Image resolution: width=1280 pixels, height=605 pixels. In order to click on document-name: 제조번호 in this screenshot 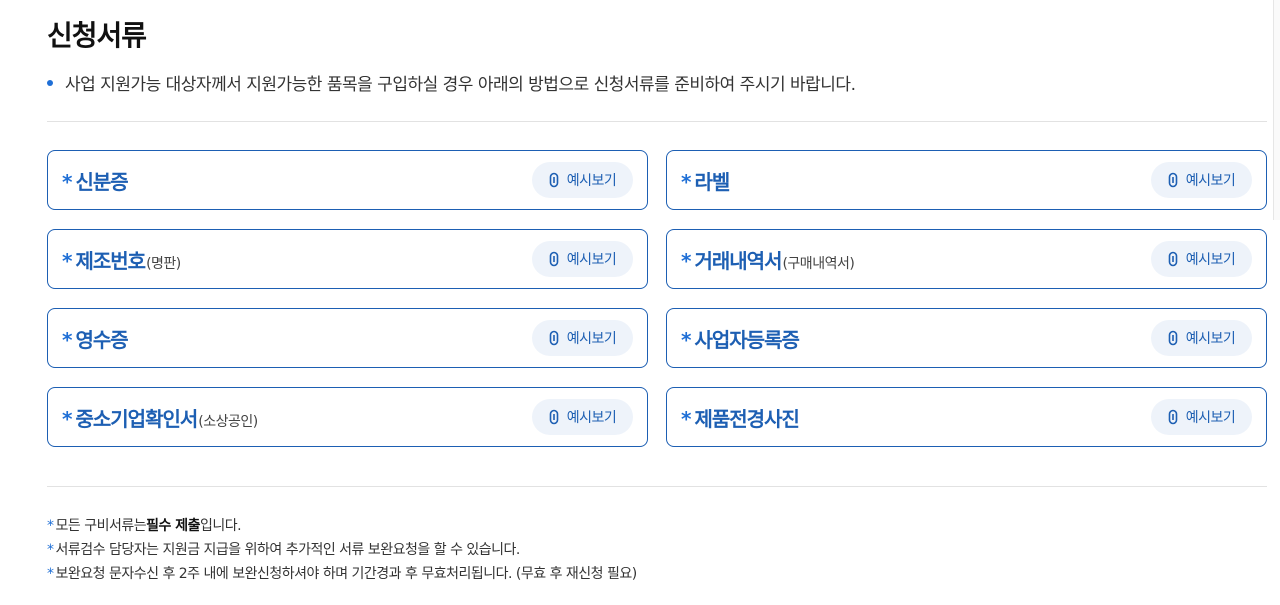, I will do `click(110, 260)`.